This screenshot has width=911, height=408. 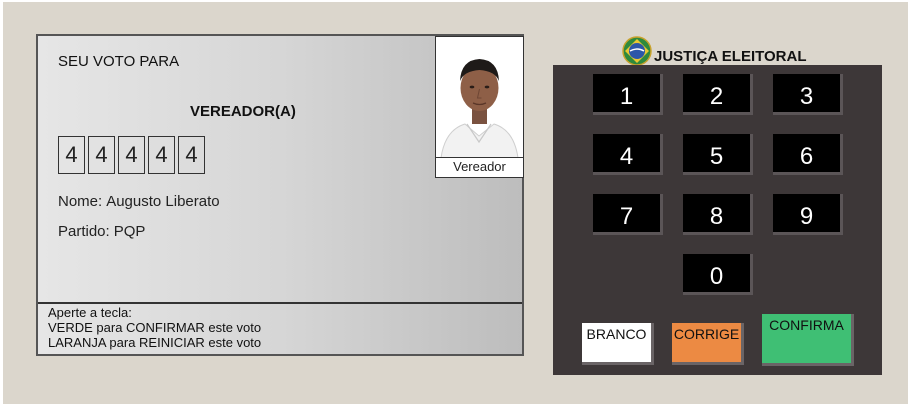 I want to click on electoral-title: JUSTIÇA ELEITORAL, so click(x=730, y=56).